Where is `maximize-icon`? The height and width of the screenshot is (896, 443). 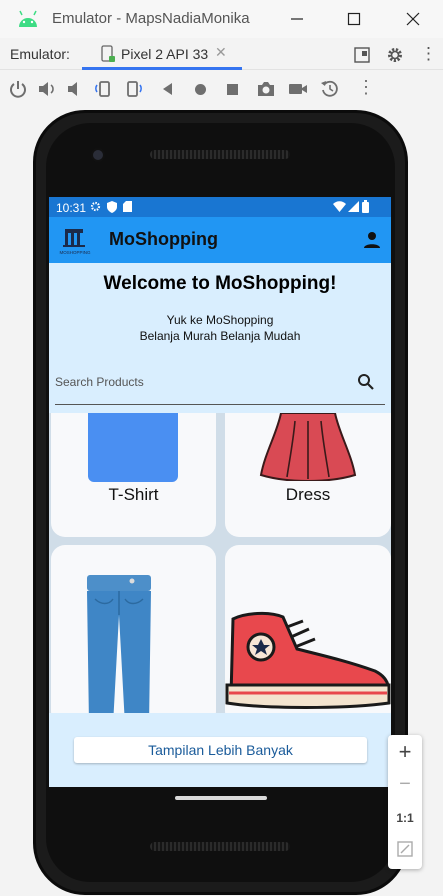 maximize-icon is located at coordinates (354, 19).